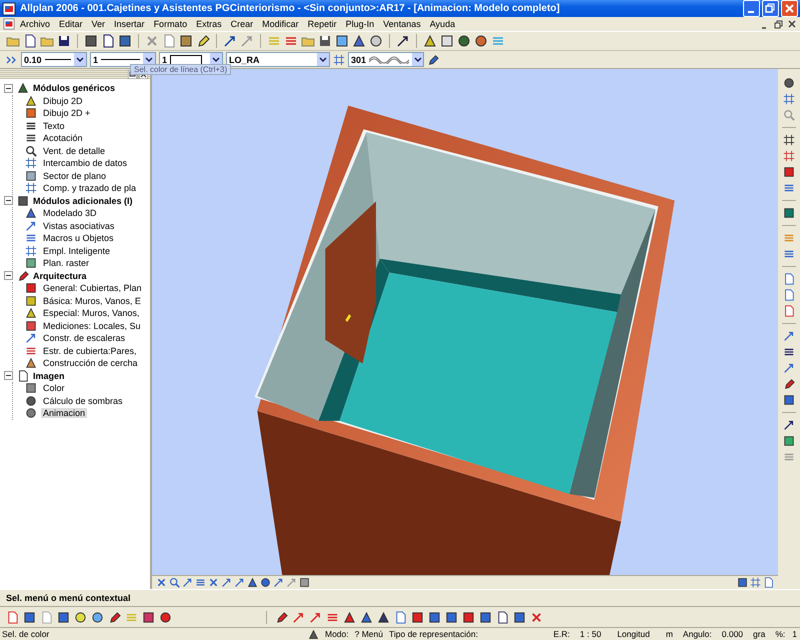  I want to click on tree-item: Mediciones: Locales, Su, so click(92, 325).